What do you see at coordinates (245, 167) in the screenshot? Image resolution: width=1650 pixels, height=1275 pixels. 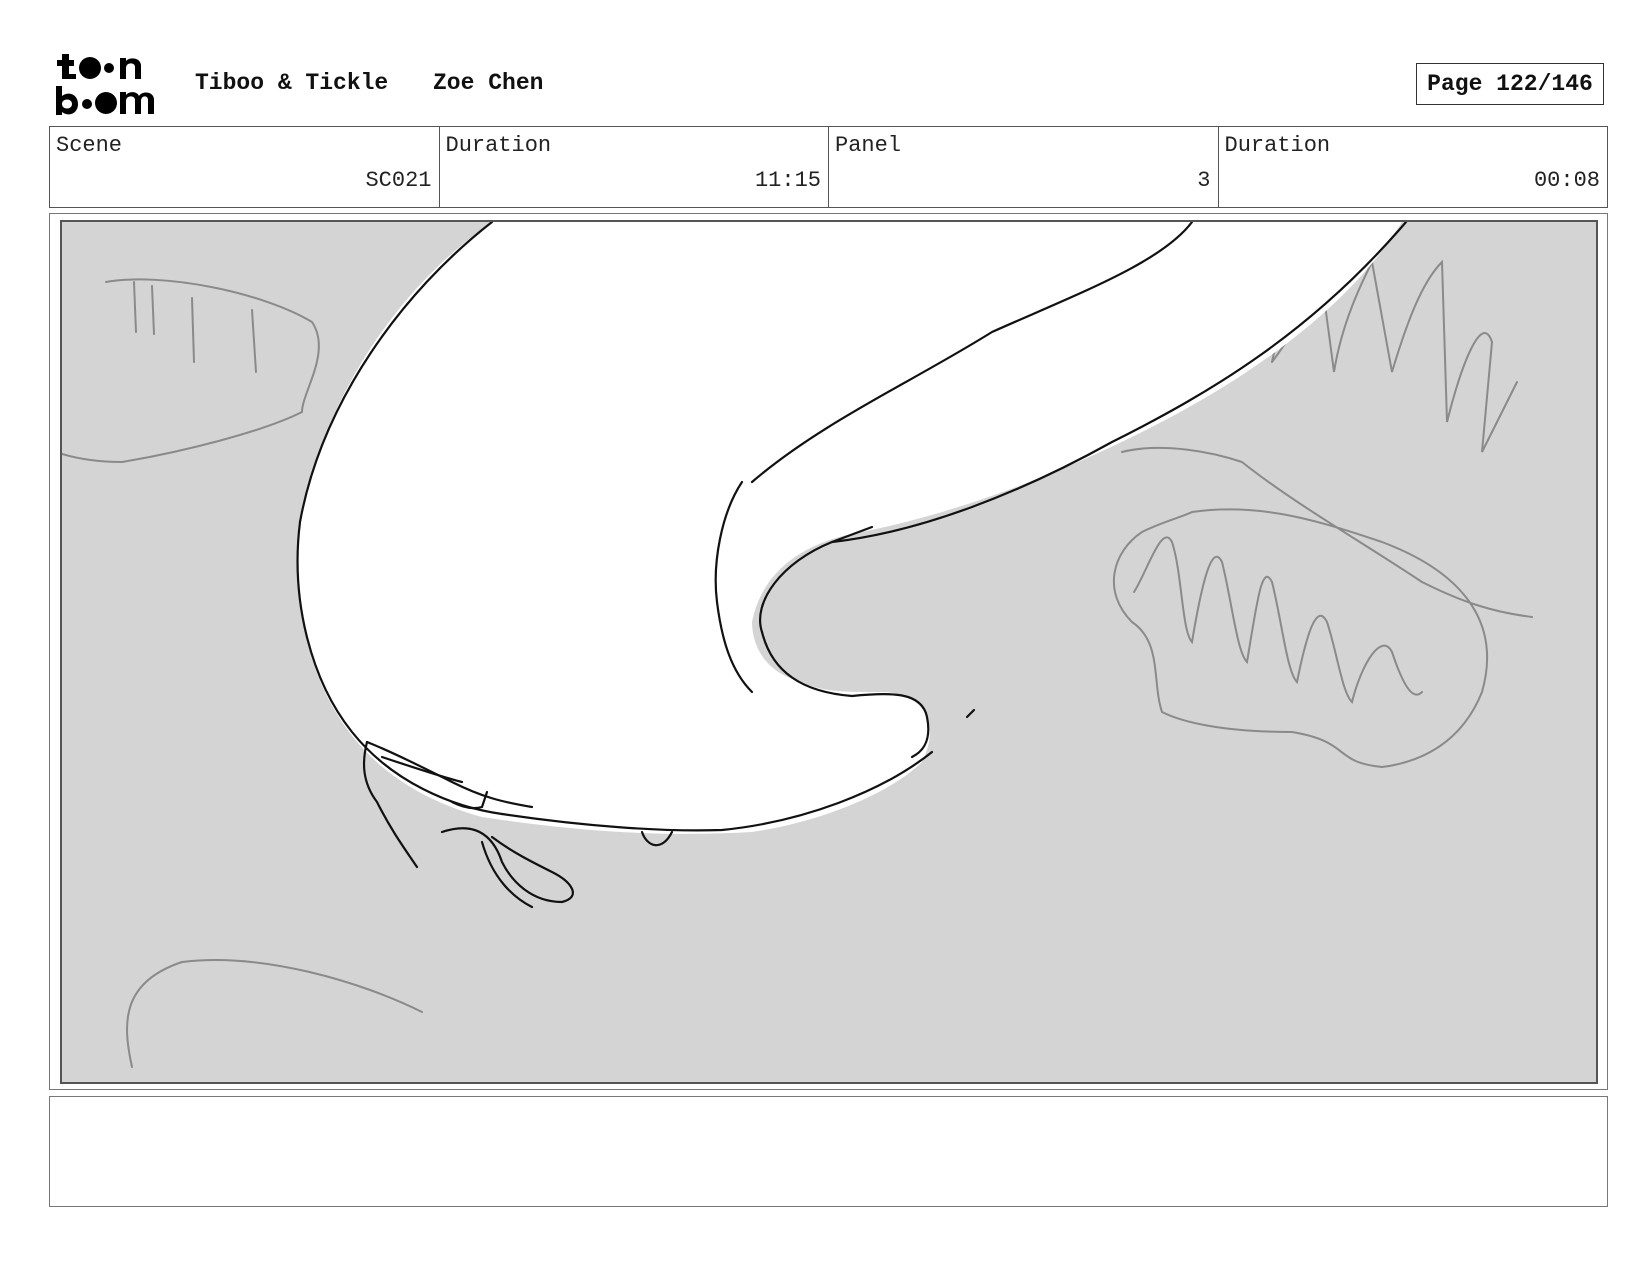 I see `scene-cell: Scene SC021` at bounding box center [245, 167].